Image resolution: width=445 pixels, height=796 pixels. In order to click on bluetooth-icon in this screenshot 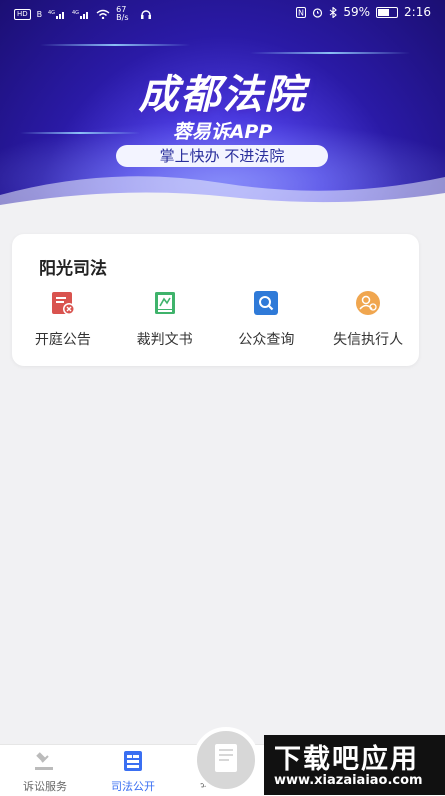, I will do `click(334, 12)`.